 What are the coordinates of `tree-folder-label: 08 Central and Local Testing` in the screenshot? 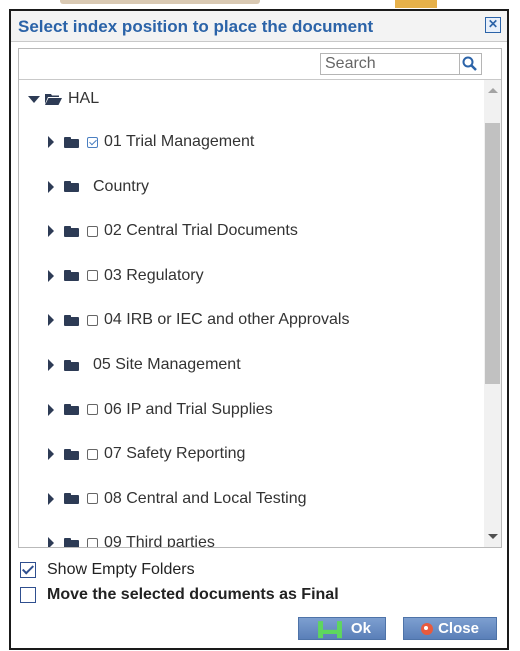 It's located at (205, 498).